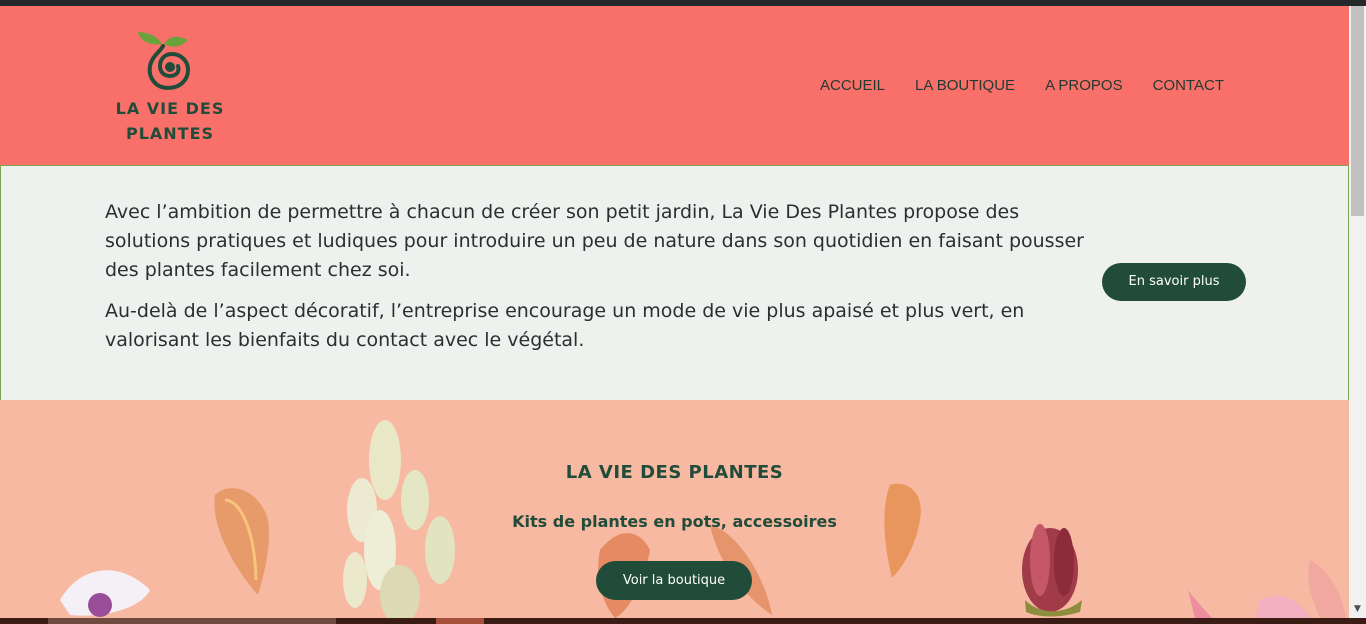 This screenshot has height=624, width=1366. What do you see at coordinates (674, 521) in the screenshot?
I see `hero-subtitle: Kits de plantes en pots, accessoires` at bounding box center [674, 521].